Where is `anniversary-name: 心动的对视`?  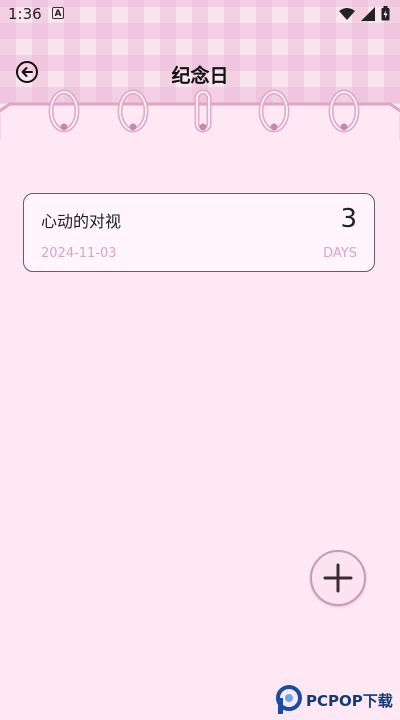
anniversary-name: 心动的对视 is located at coordinates (81, 221).